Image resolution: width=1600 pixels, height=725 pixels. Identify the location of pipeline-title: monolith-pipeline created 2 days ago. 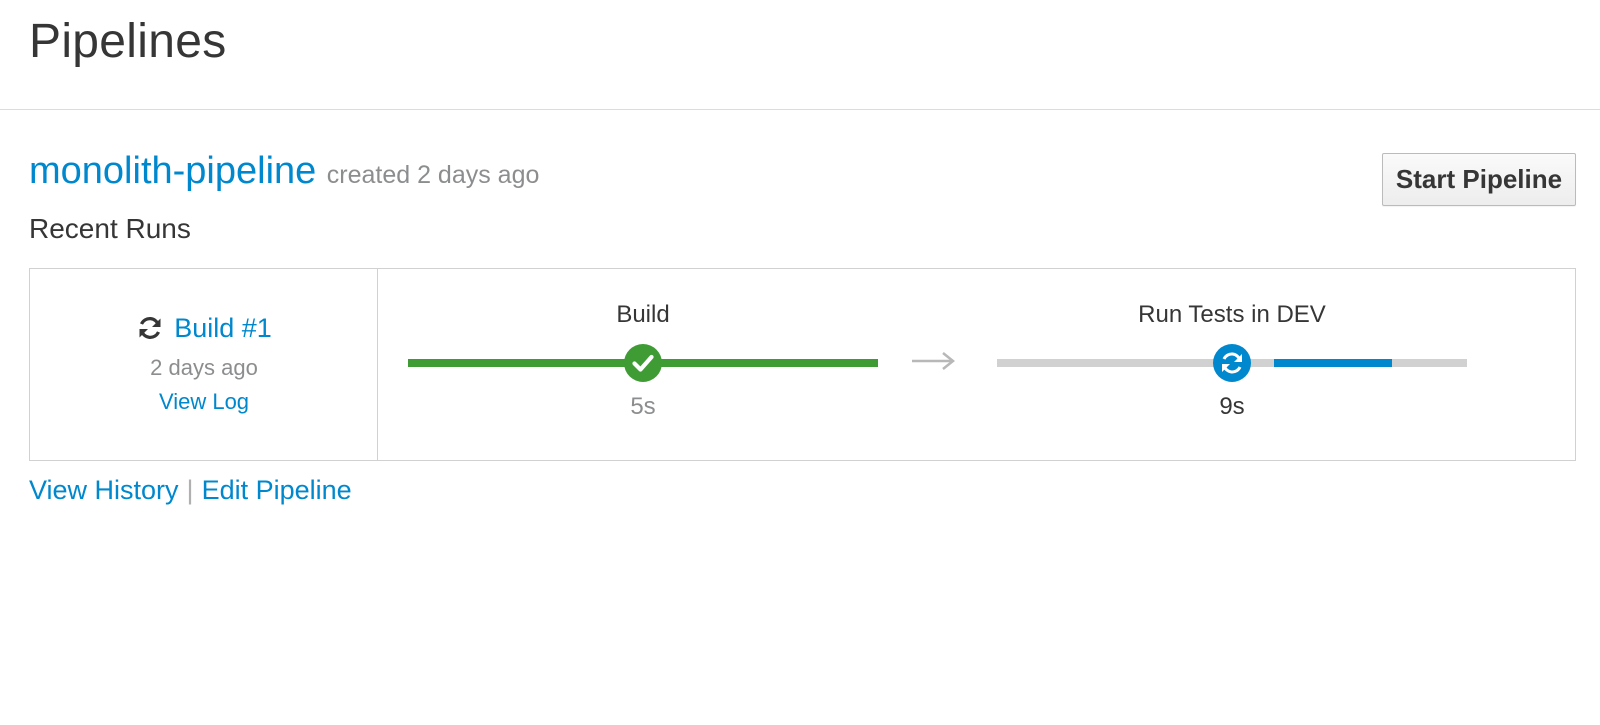
(284, 171).